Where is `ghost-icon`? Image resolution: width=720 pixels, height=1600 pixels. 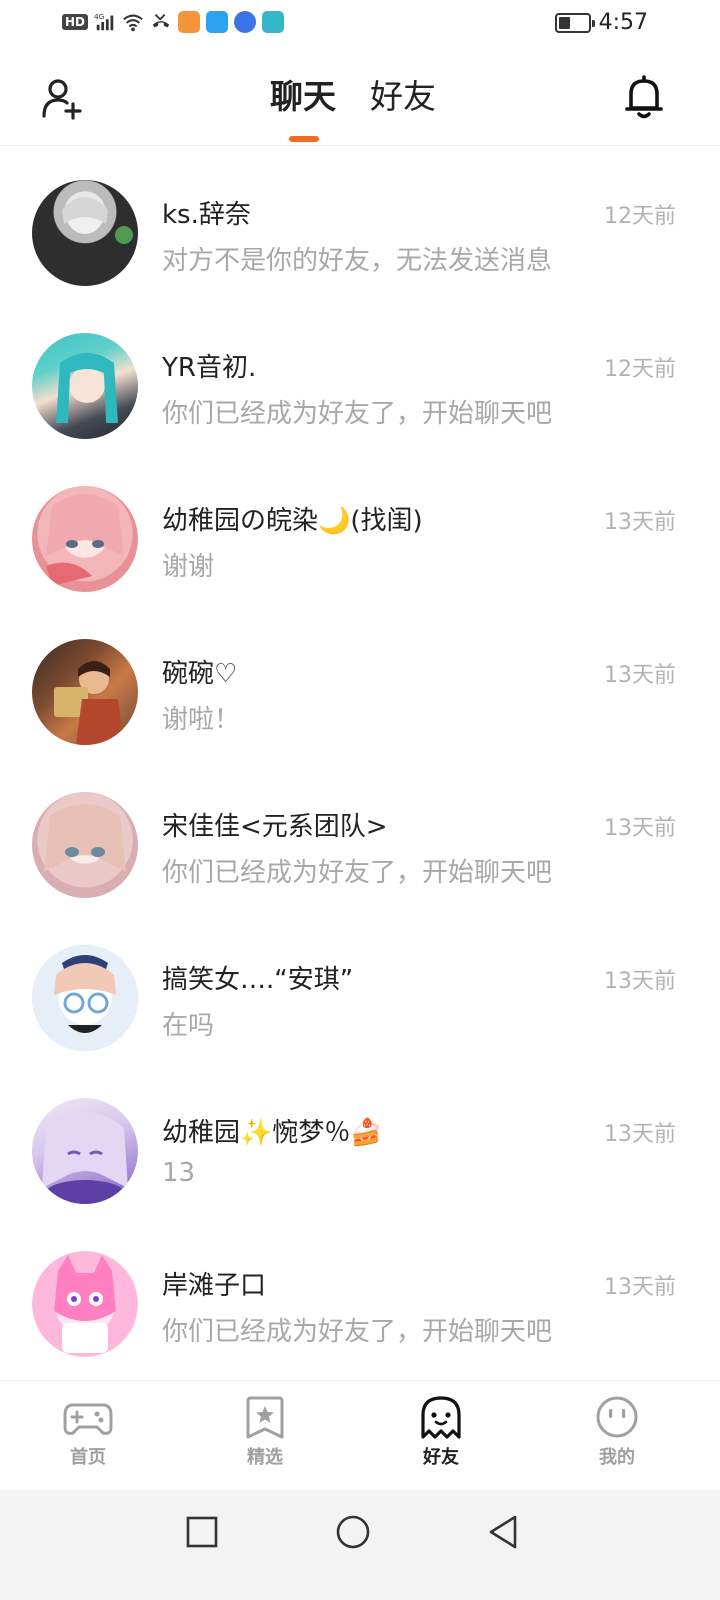
ghost-icon is located at coordinates (441, 1417).